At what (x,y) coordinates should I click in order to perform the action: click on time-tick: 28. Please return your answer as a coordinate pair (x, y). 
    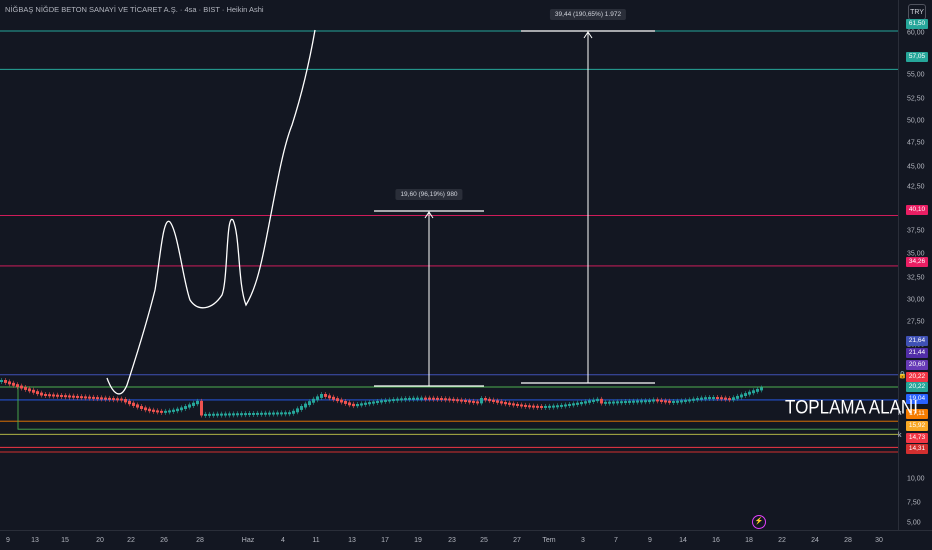
    Looking at the image, I should click on (848, 540).